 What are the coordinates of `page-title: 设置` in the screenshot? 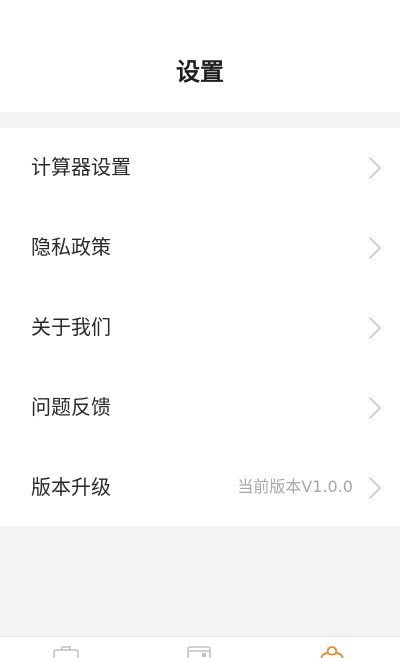 It's located at (200, 72).